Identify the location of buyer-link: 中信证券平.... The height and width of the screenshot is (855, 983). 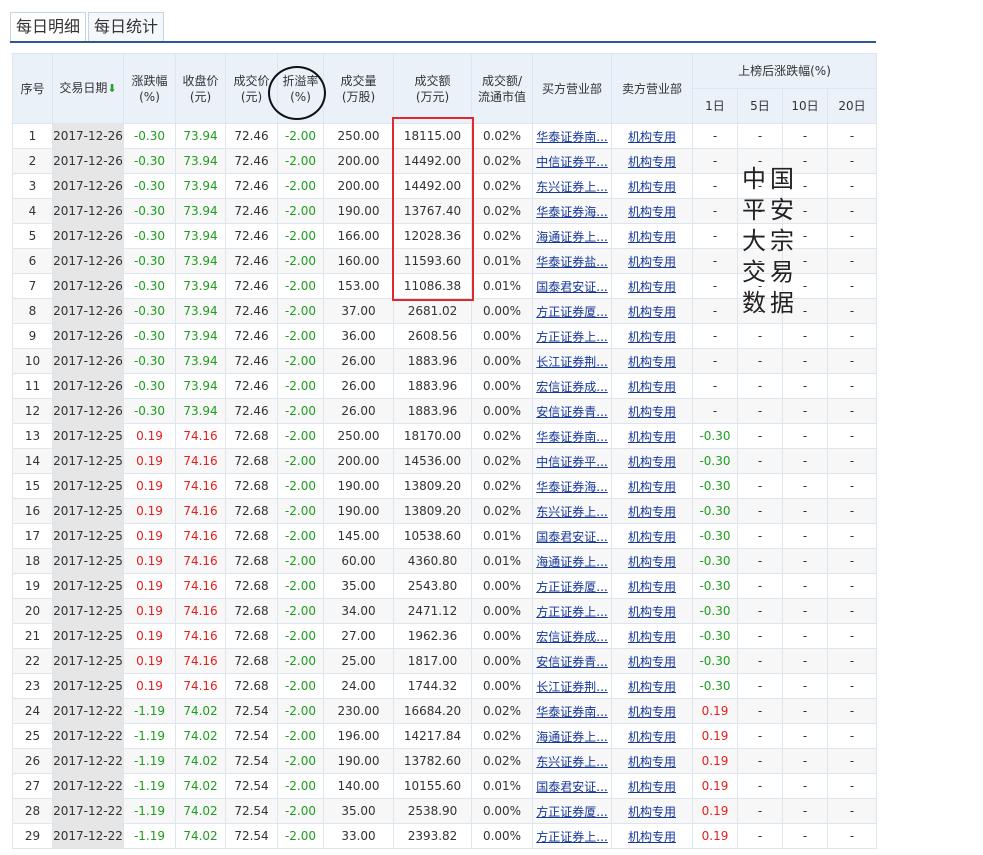
(571, 462).